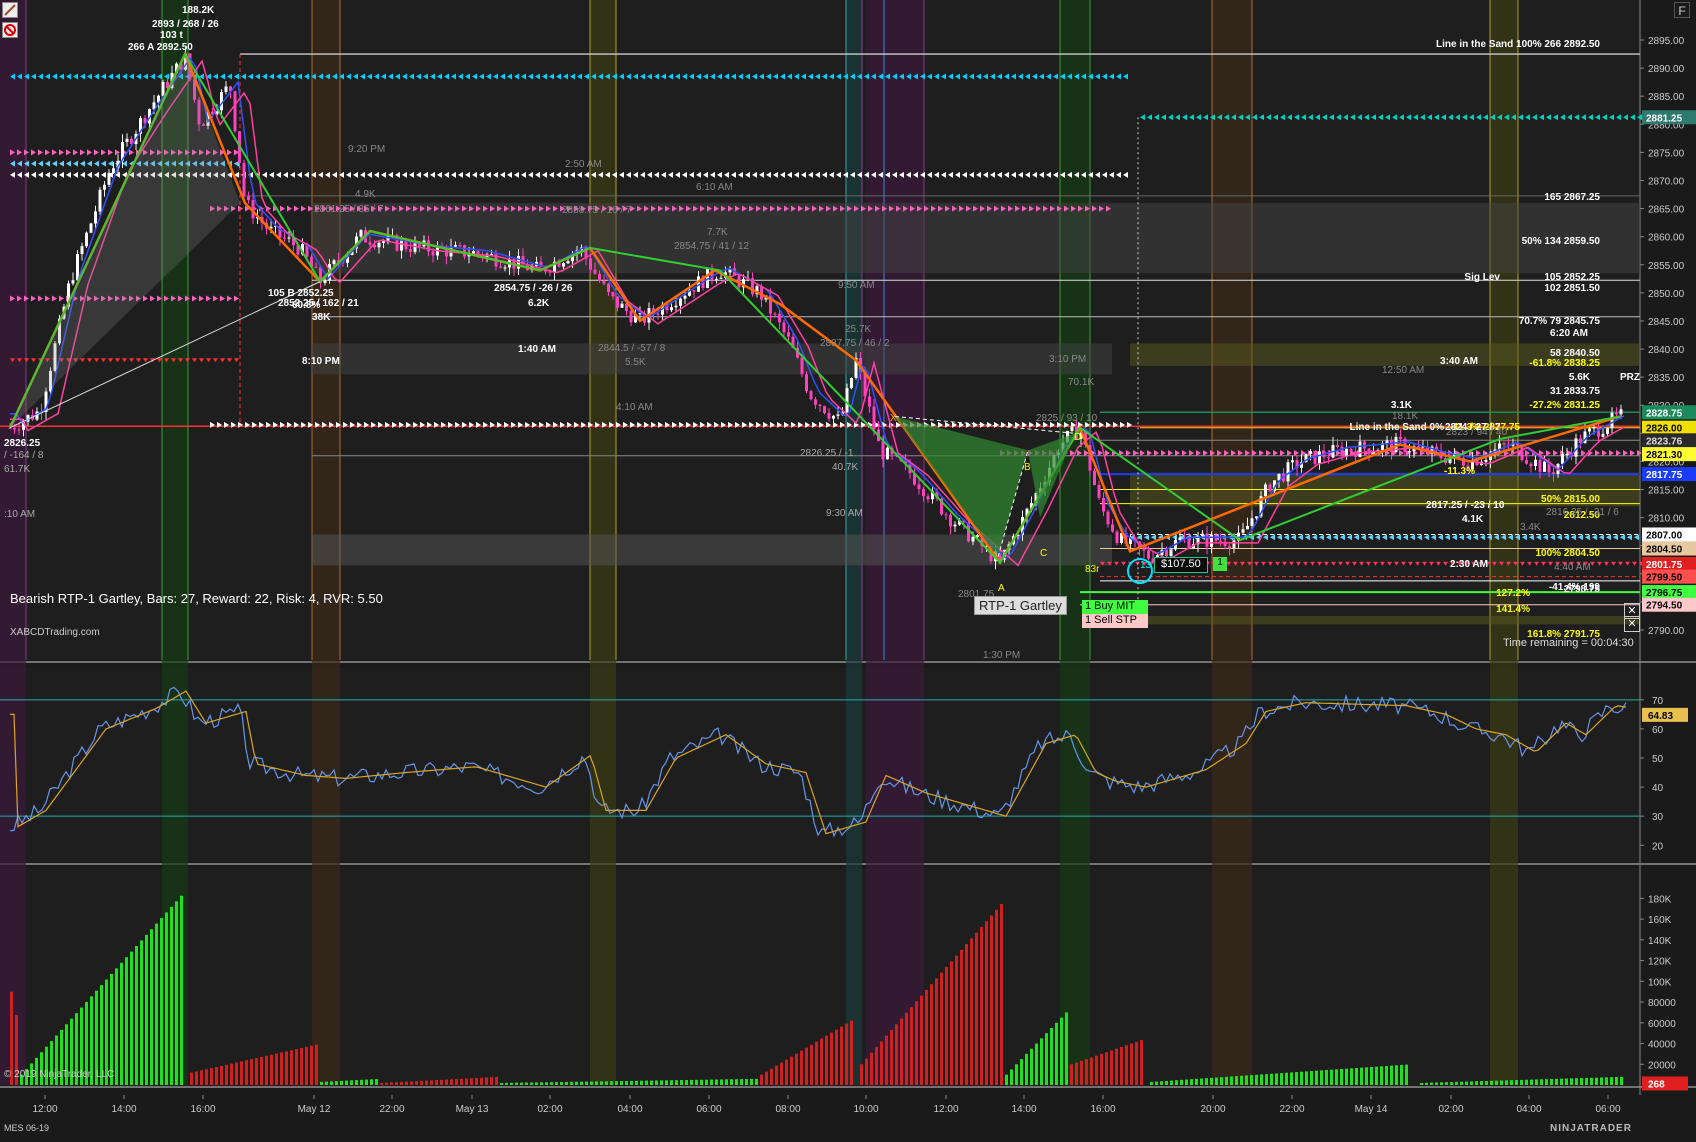 This screenshot has height=1142, width=1696. Describe the element at coordinates (171, 35) in the screenshot. I see `chart-label: 103 t` at that location.